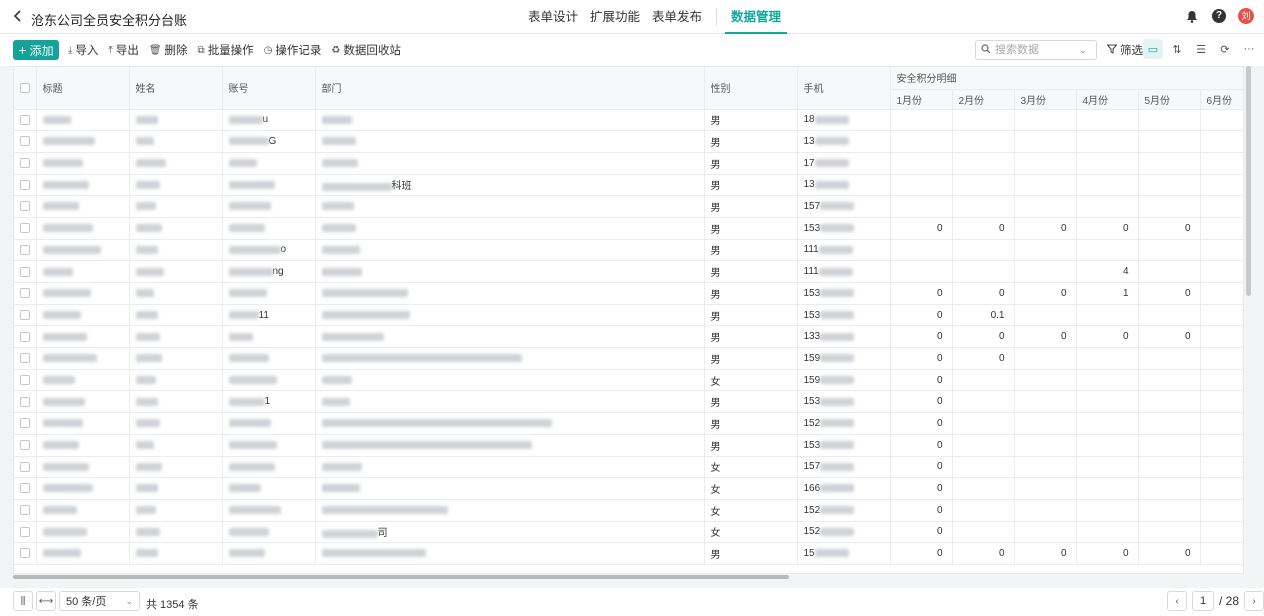 This screenshot has height=616, width=1264. Describe the element at coordinates (176, 88) in the screenshot. I see `col-header-name: 姓名` at that location.